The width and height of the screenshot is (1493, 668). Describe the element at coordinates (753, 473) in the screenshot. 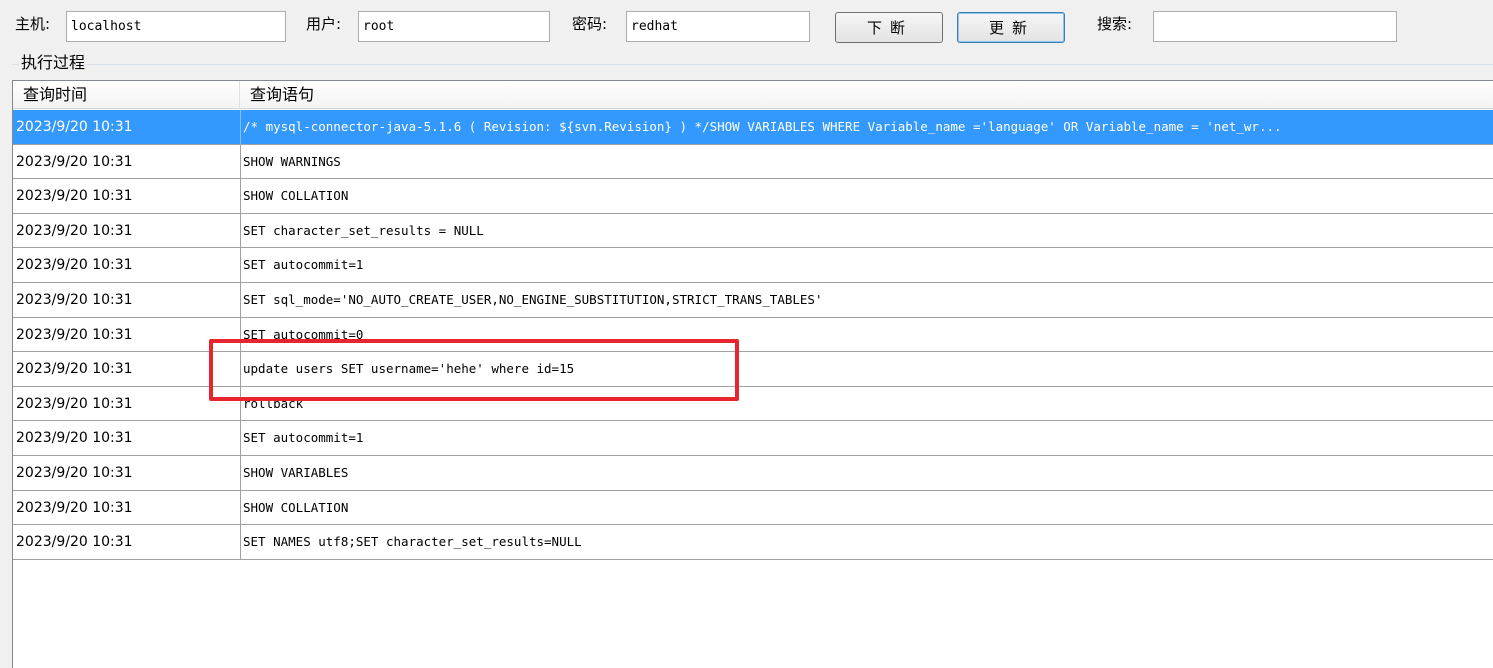

I see `table-row: 2023/9/20 10:31 SHOW VARIABLES` at that location.